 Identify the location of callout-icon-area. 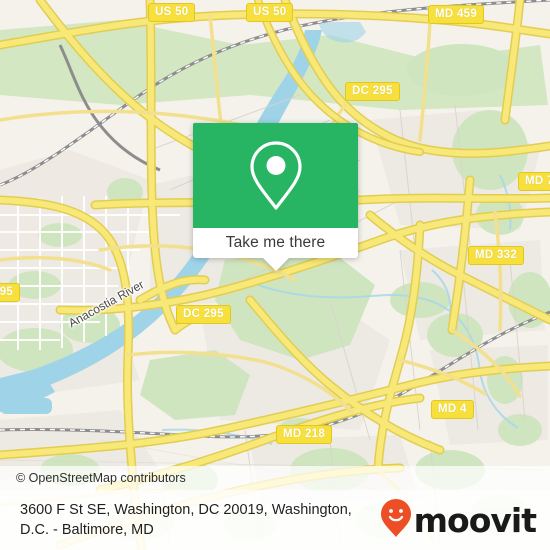
(275, 175).